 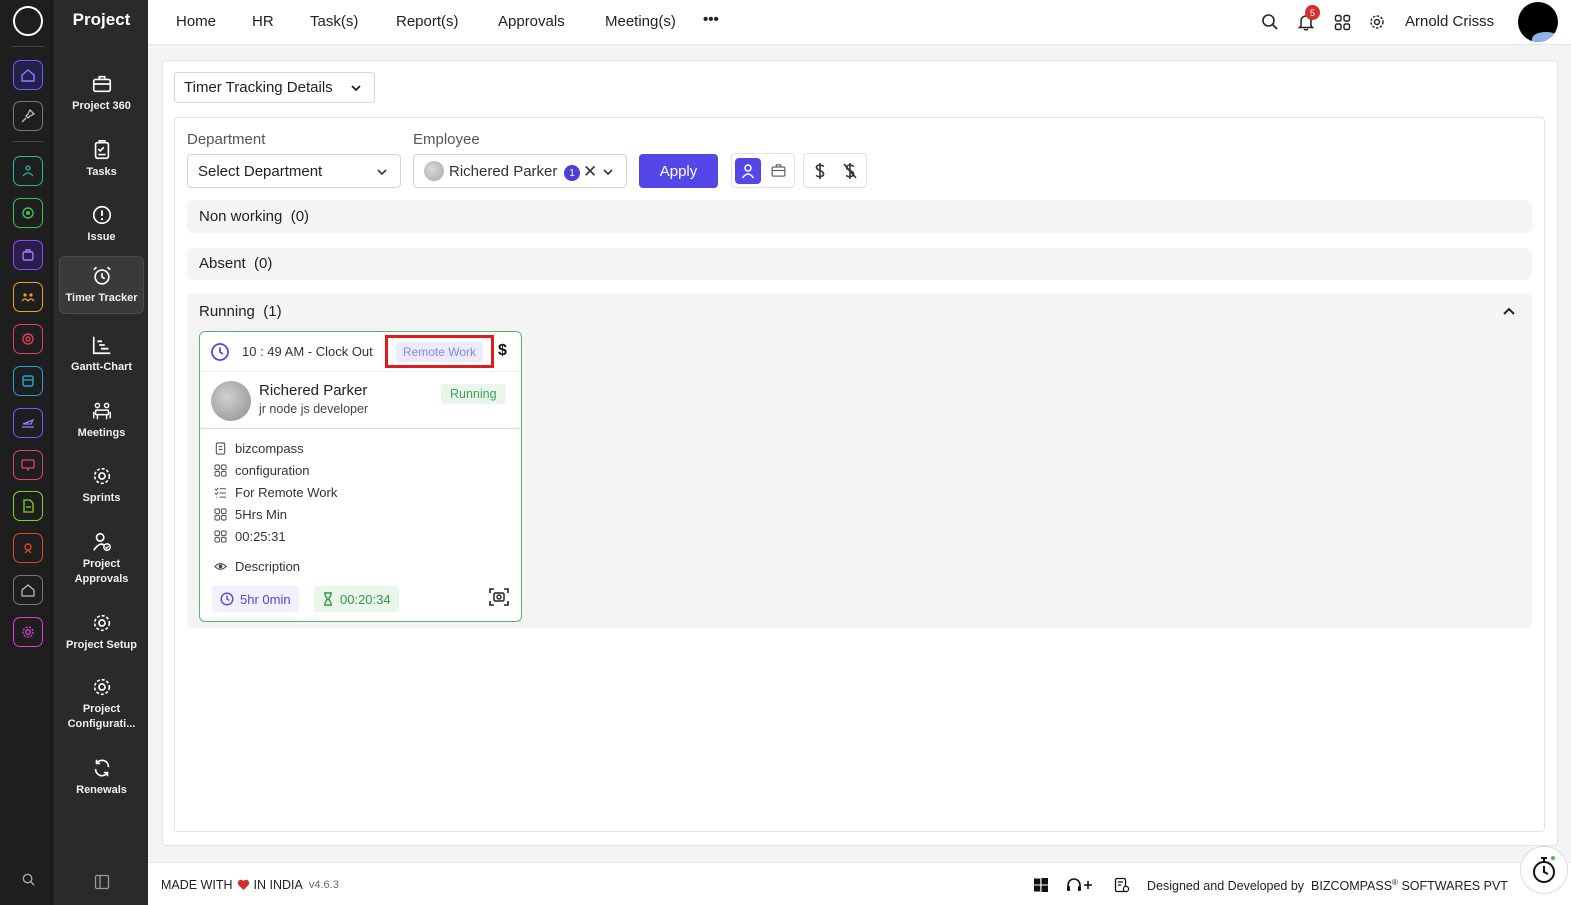 I want to click on billable-dollar-icon: $, so click(x=502, y=350).